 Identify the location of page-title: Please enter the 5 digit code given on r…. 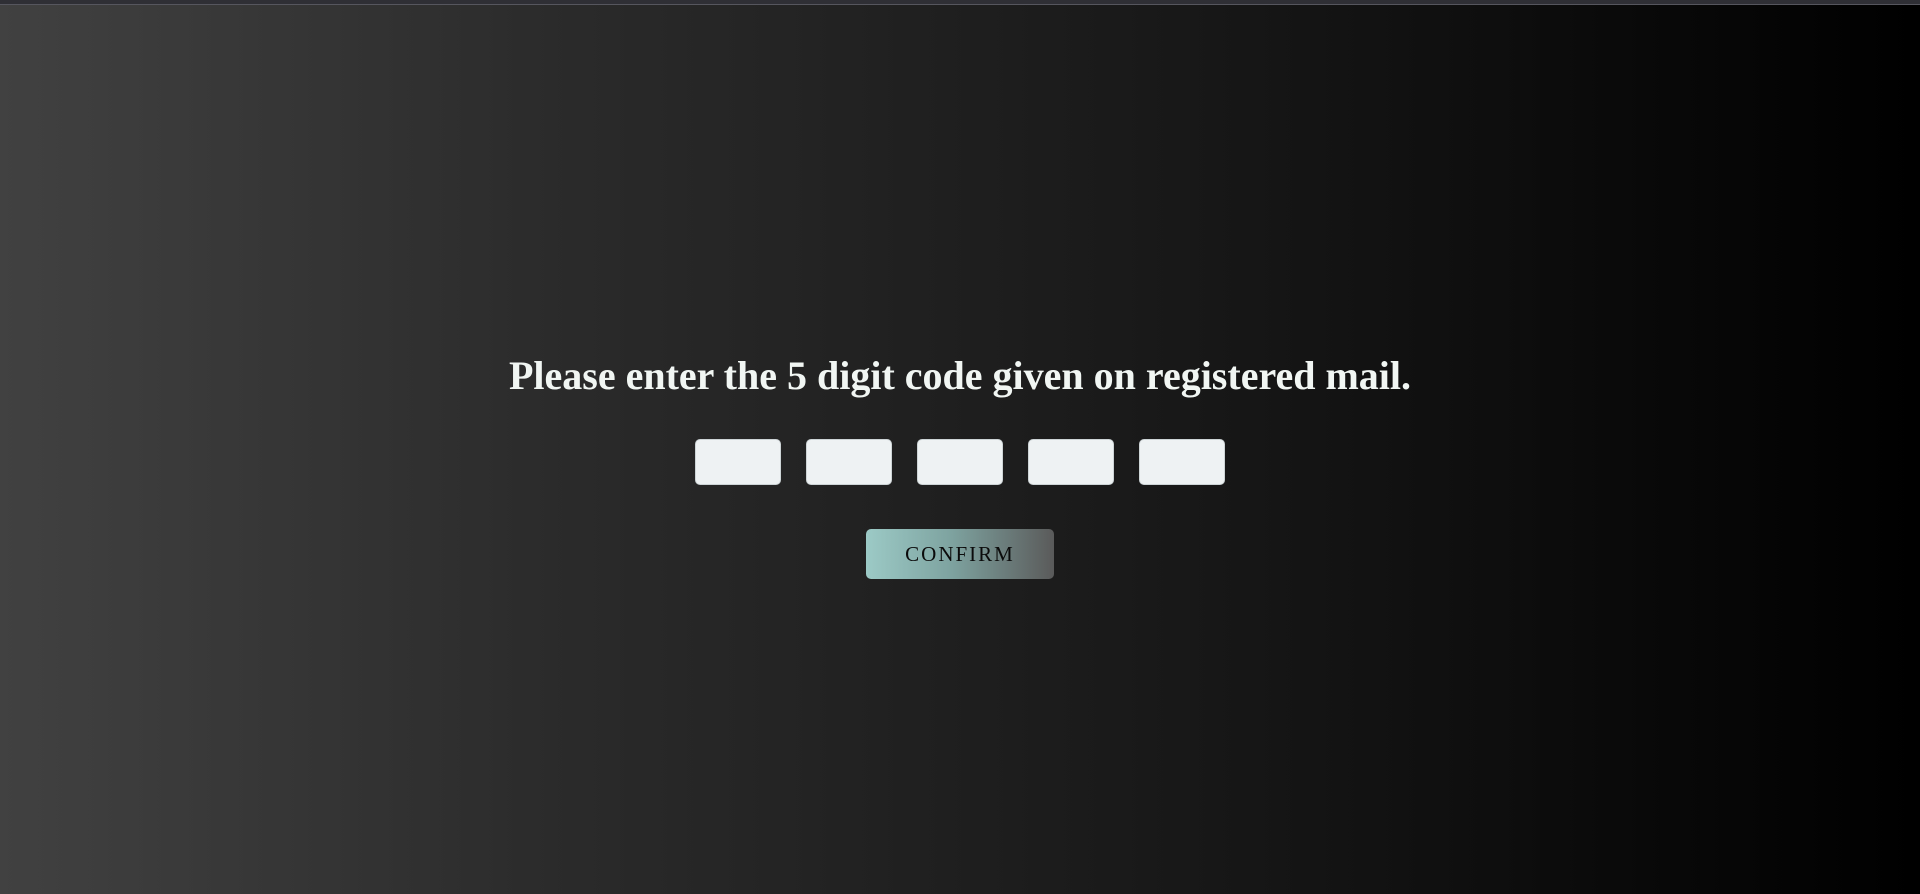
(960, 375).